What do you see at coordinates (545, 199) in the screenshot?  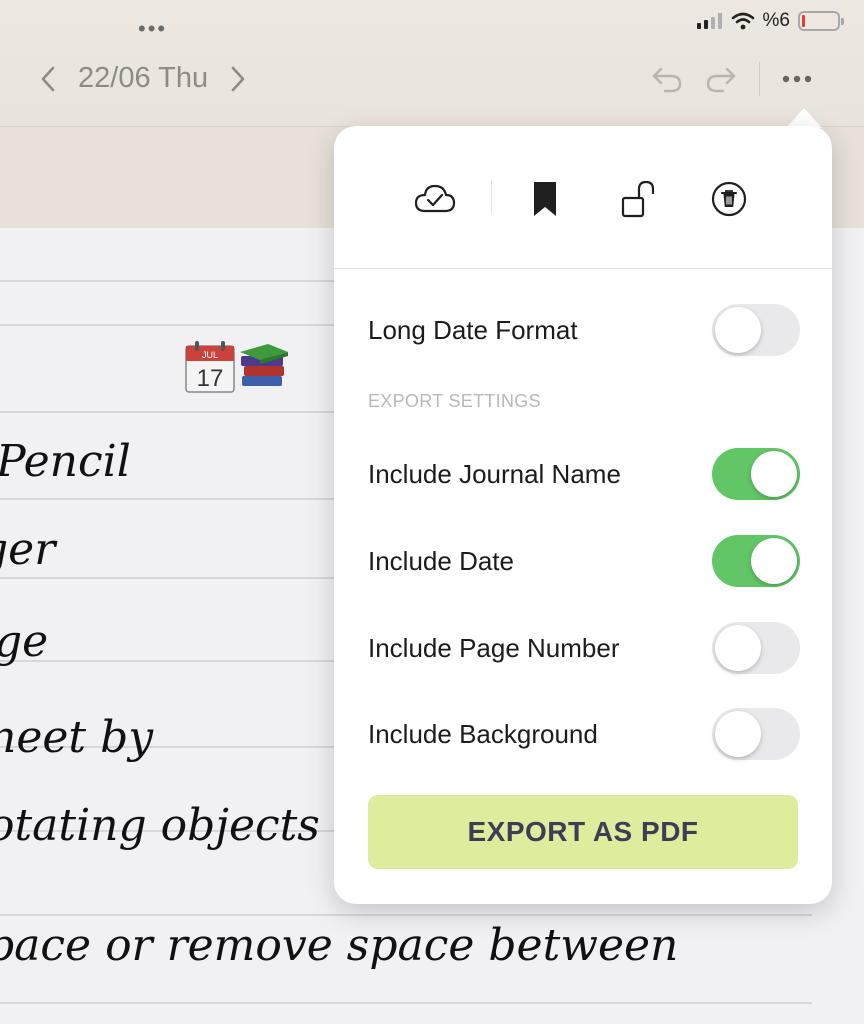 I see `bookmark-icon` at bounding box center [545, 199].